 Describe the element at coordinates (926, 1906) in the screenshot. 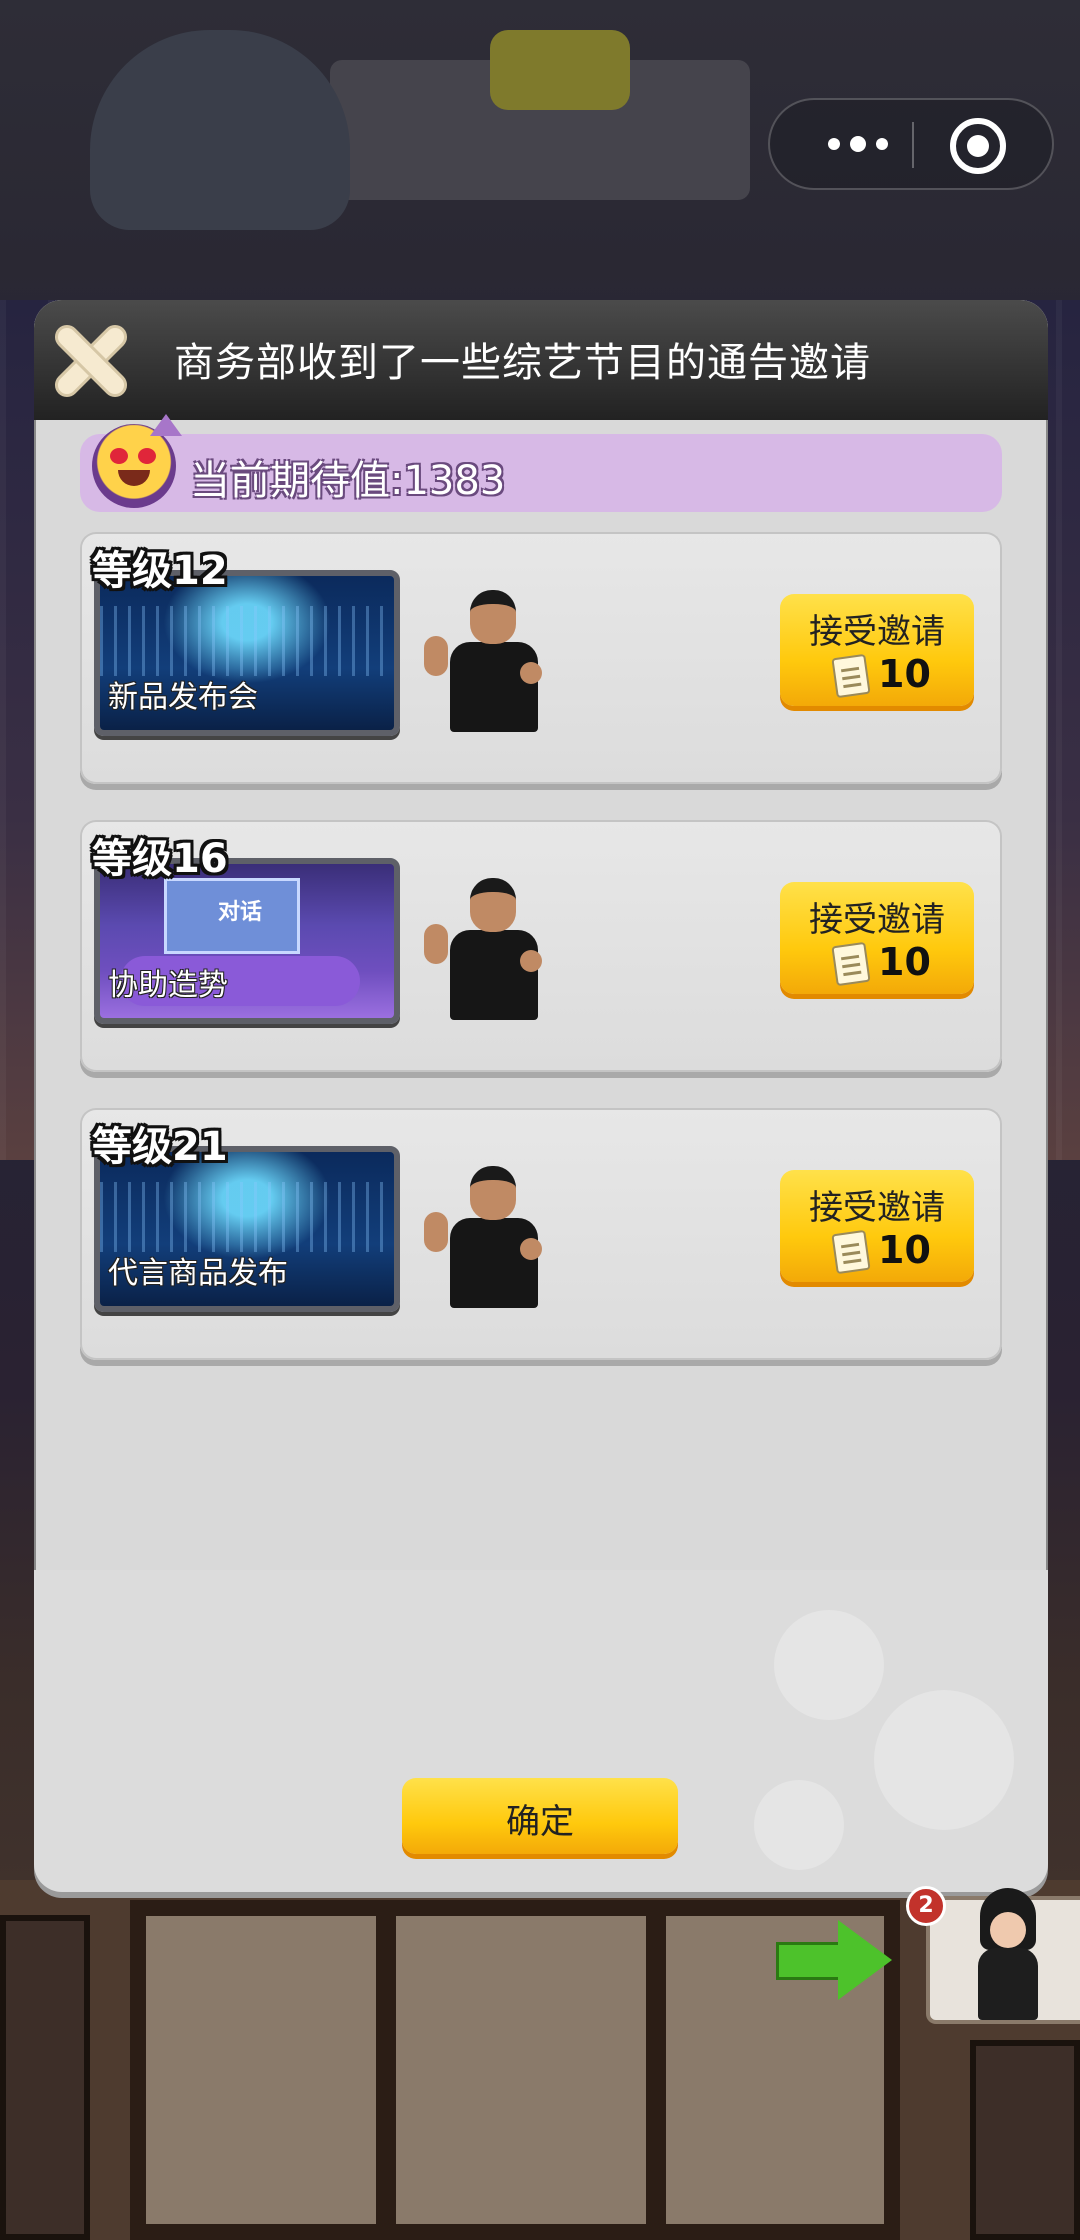

I see `notification-badge: 2` at that location.